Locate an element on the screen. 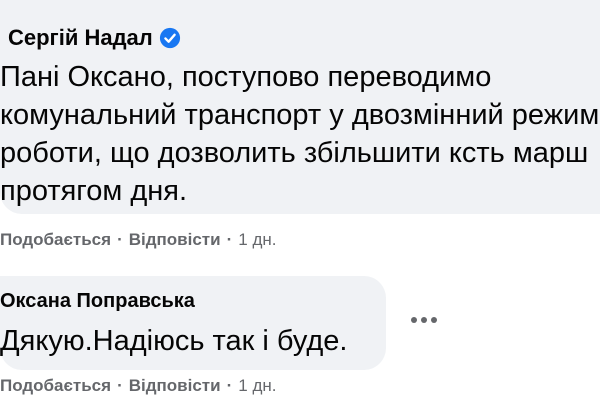  comment-text-line: Пані Оксано, поступово переводимо is located at coordinates (246, 77).